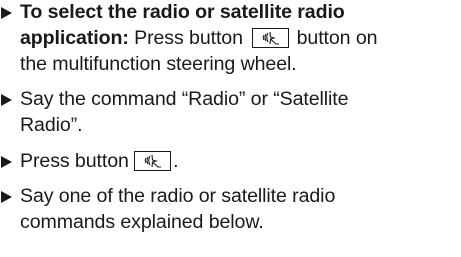 This screenshot has width=461, height=257. I want to click on step-1-line-2: application: Press button button on, so click(199, 39).